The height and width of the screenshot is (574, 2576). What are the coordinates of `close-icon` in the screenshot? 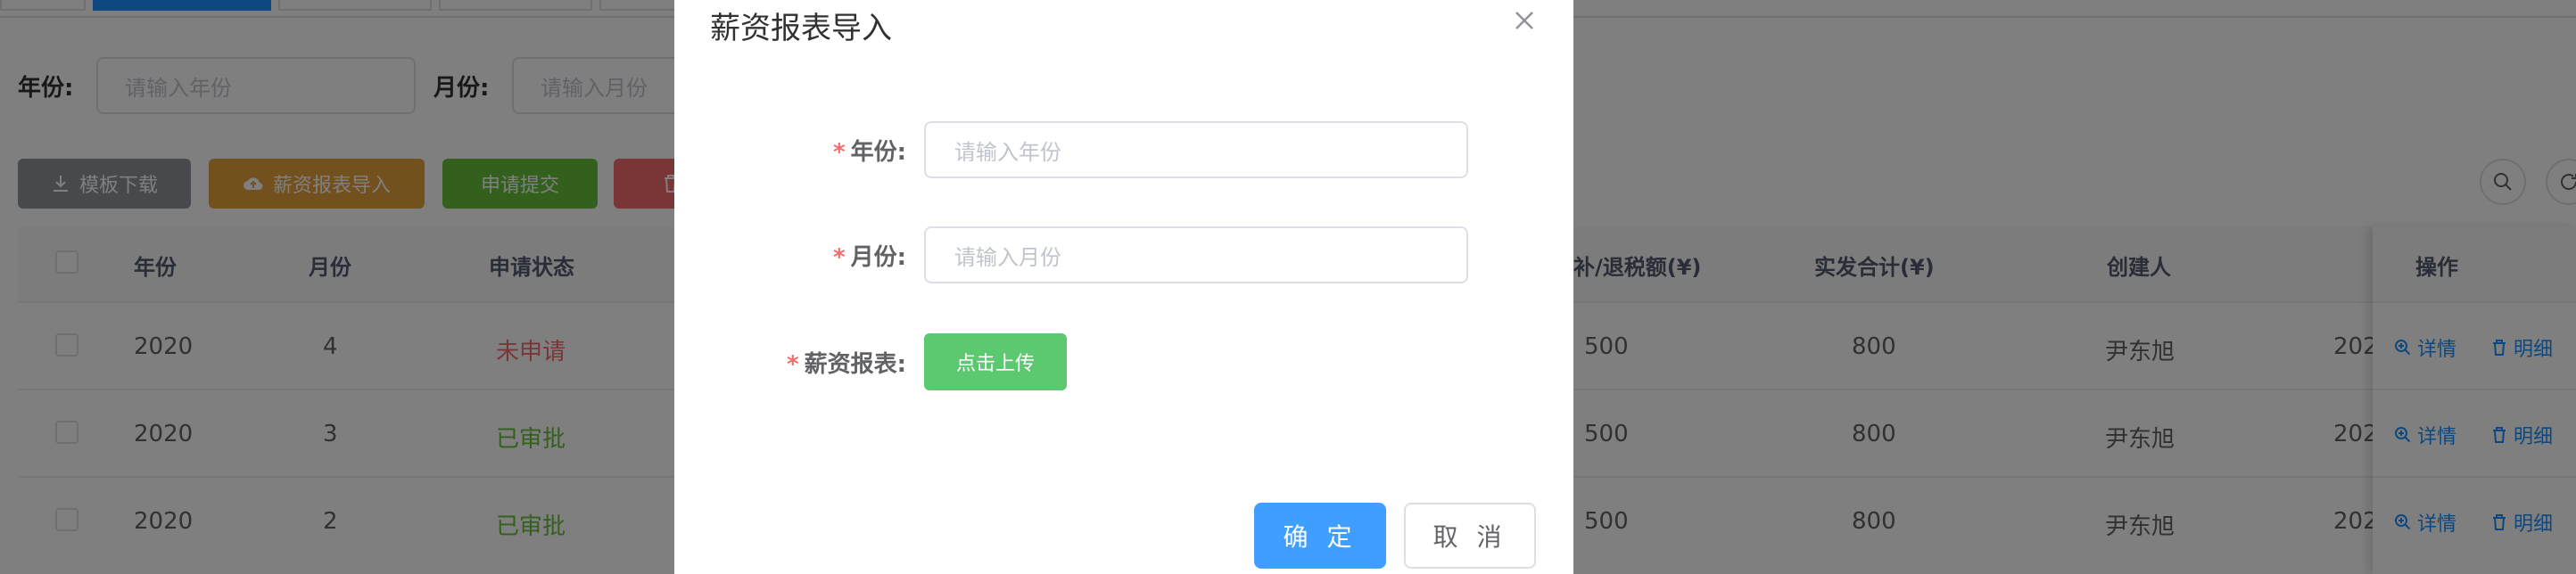 It's located at (1524, 21).